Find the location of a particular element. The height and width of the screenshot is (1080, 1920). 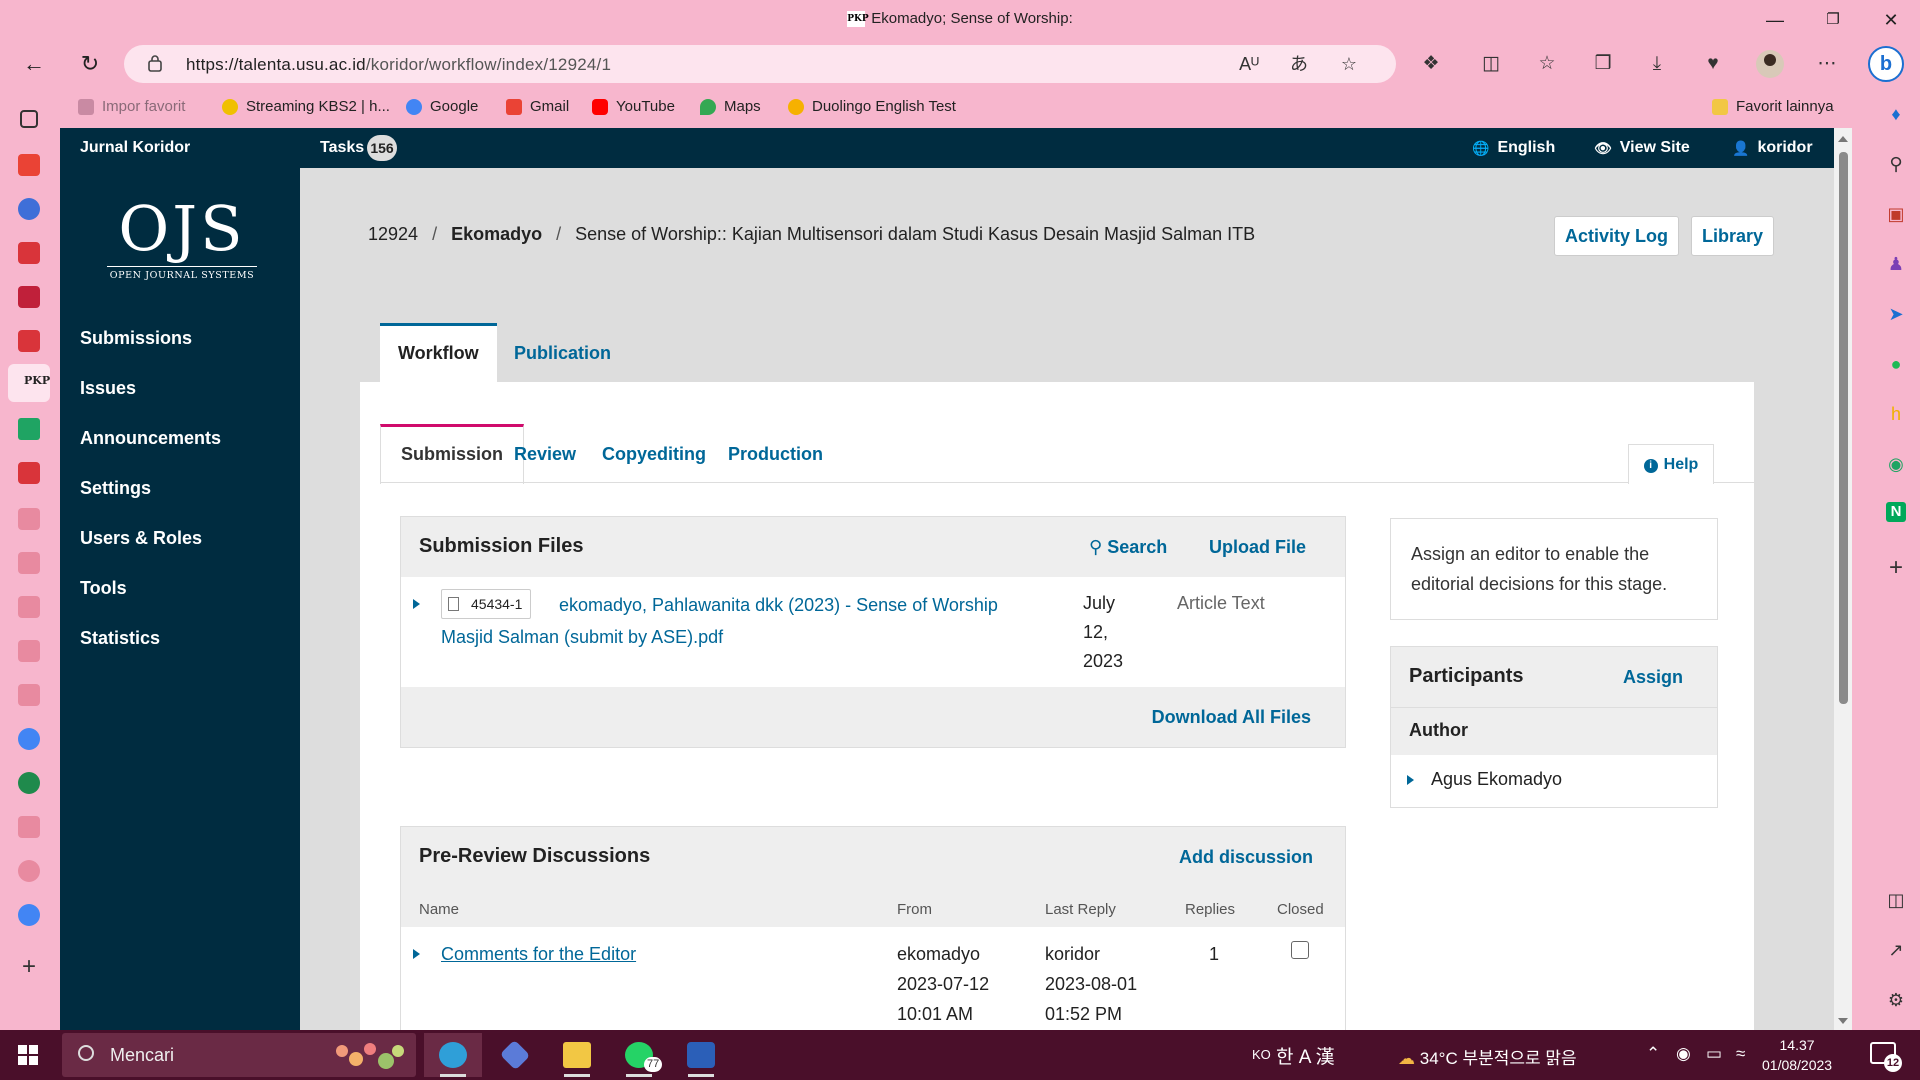

send-icon: ➤ is located at coordinates (1896, 314).